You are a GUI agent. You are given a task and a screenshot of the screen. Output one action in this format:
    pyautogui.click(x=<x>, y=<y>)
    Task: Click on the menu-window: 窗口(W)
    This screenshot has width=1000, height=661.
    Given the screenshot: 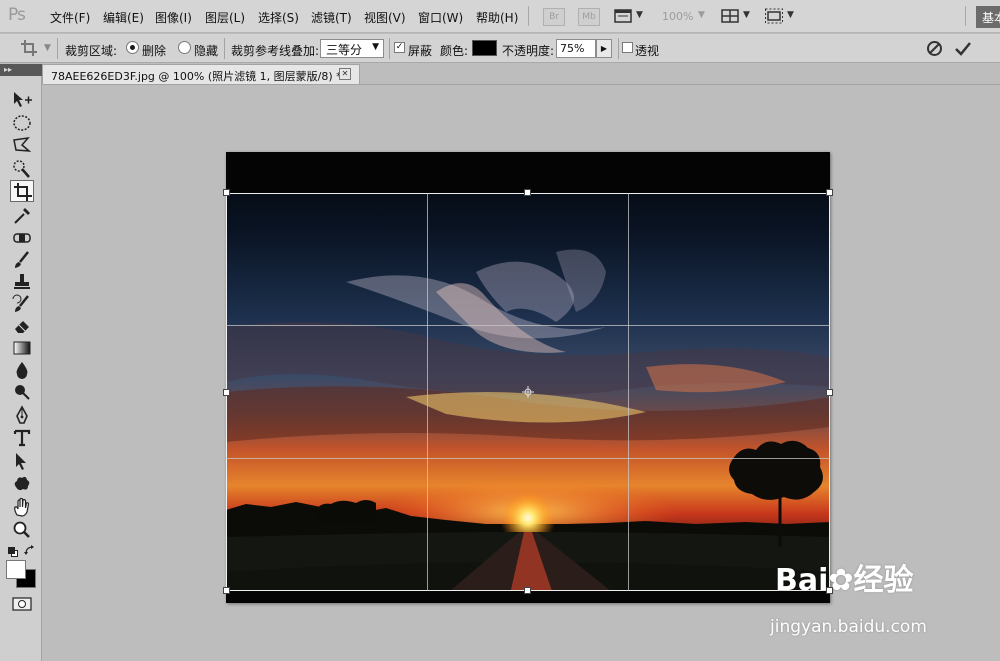 What is the action you would take?
    pyautogui.click(x=440, y=17)
    